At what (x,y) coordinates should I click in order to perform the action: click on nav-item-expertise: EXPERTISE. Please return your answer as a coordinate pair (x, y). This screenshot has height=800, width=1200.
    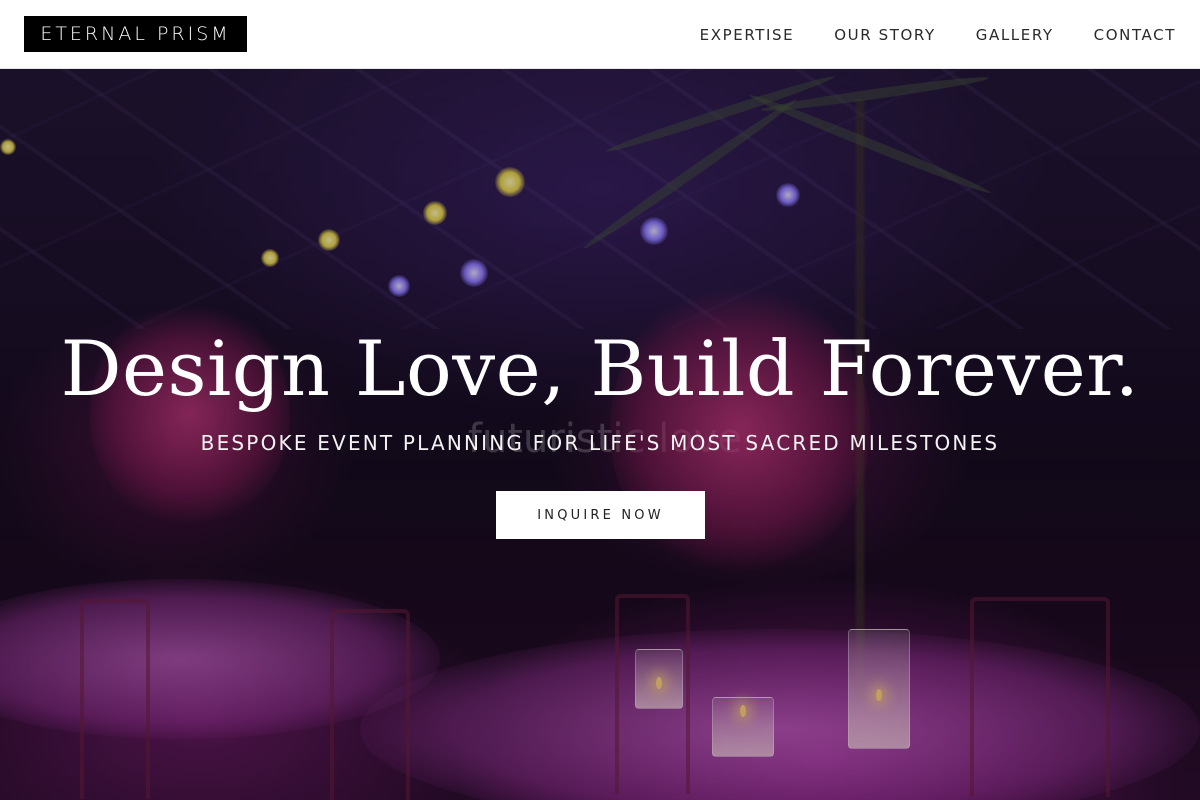
    Looking at the image, I should click on (747, 35).